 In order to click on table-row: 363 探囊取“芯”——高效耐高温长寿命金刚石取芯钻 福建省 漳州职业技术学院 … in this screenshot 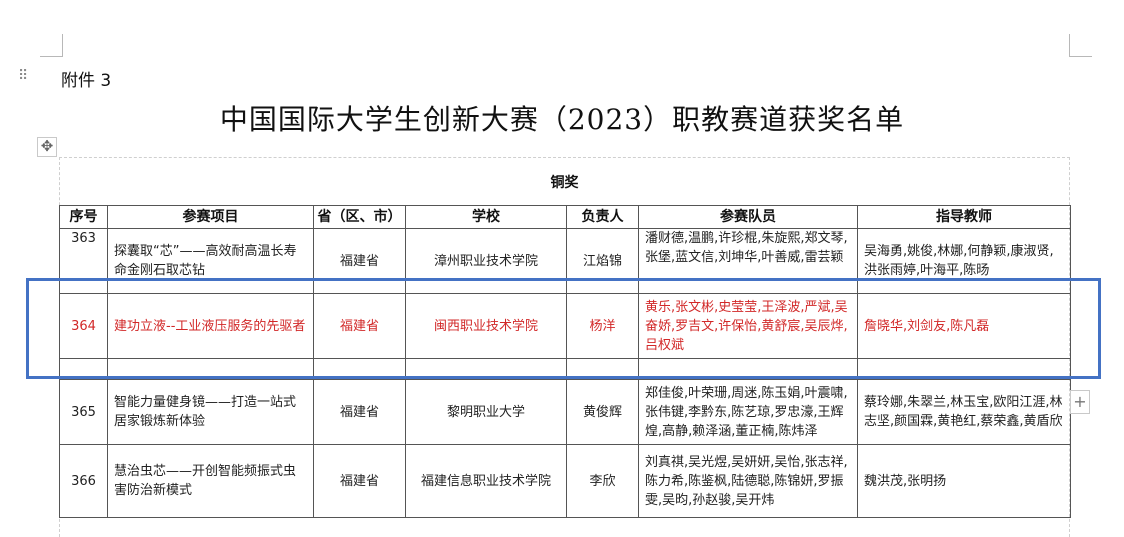, I will do `click(565, 261)`.